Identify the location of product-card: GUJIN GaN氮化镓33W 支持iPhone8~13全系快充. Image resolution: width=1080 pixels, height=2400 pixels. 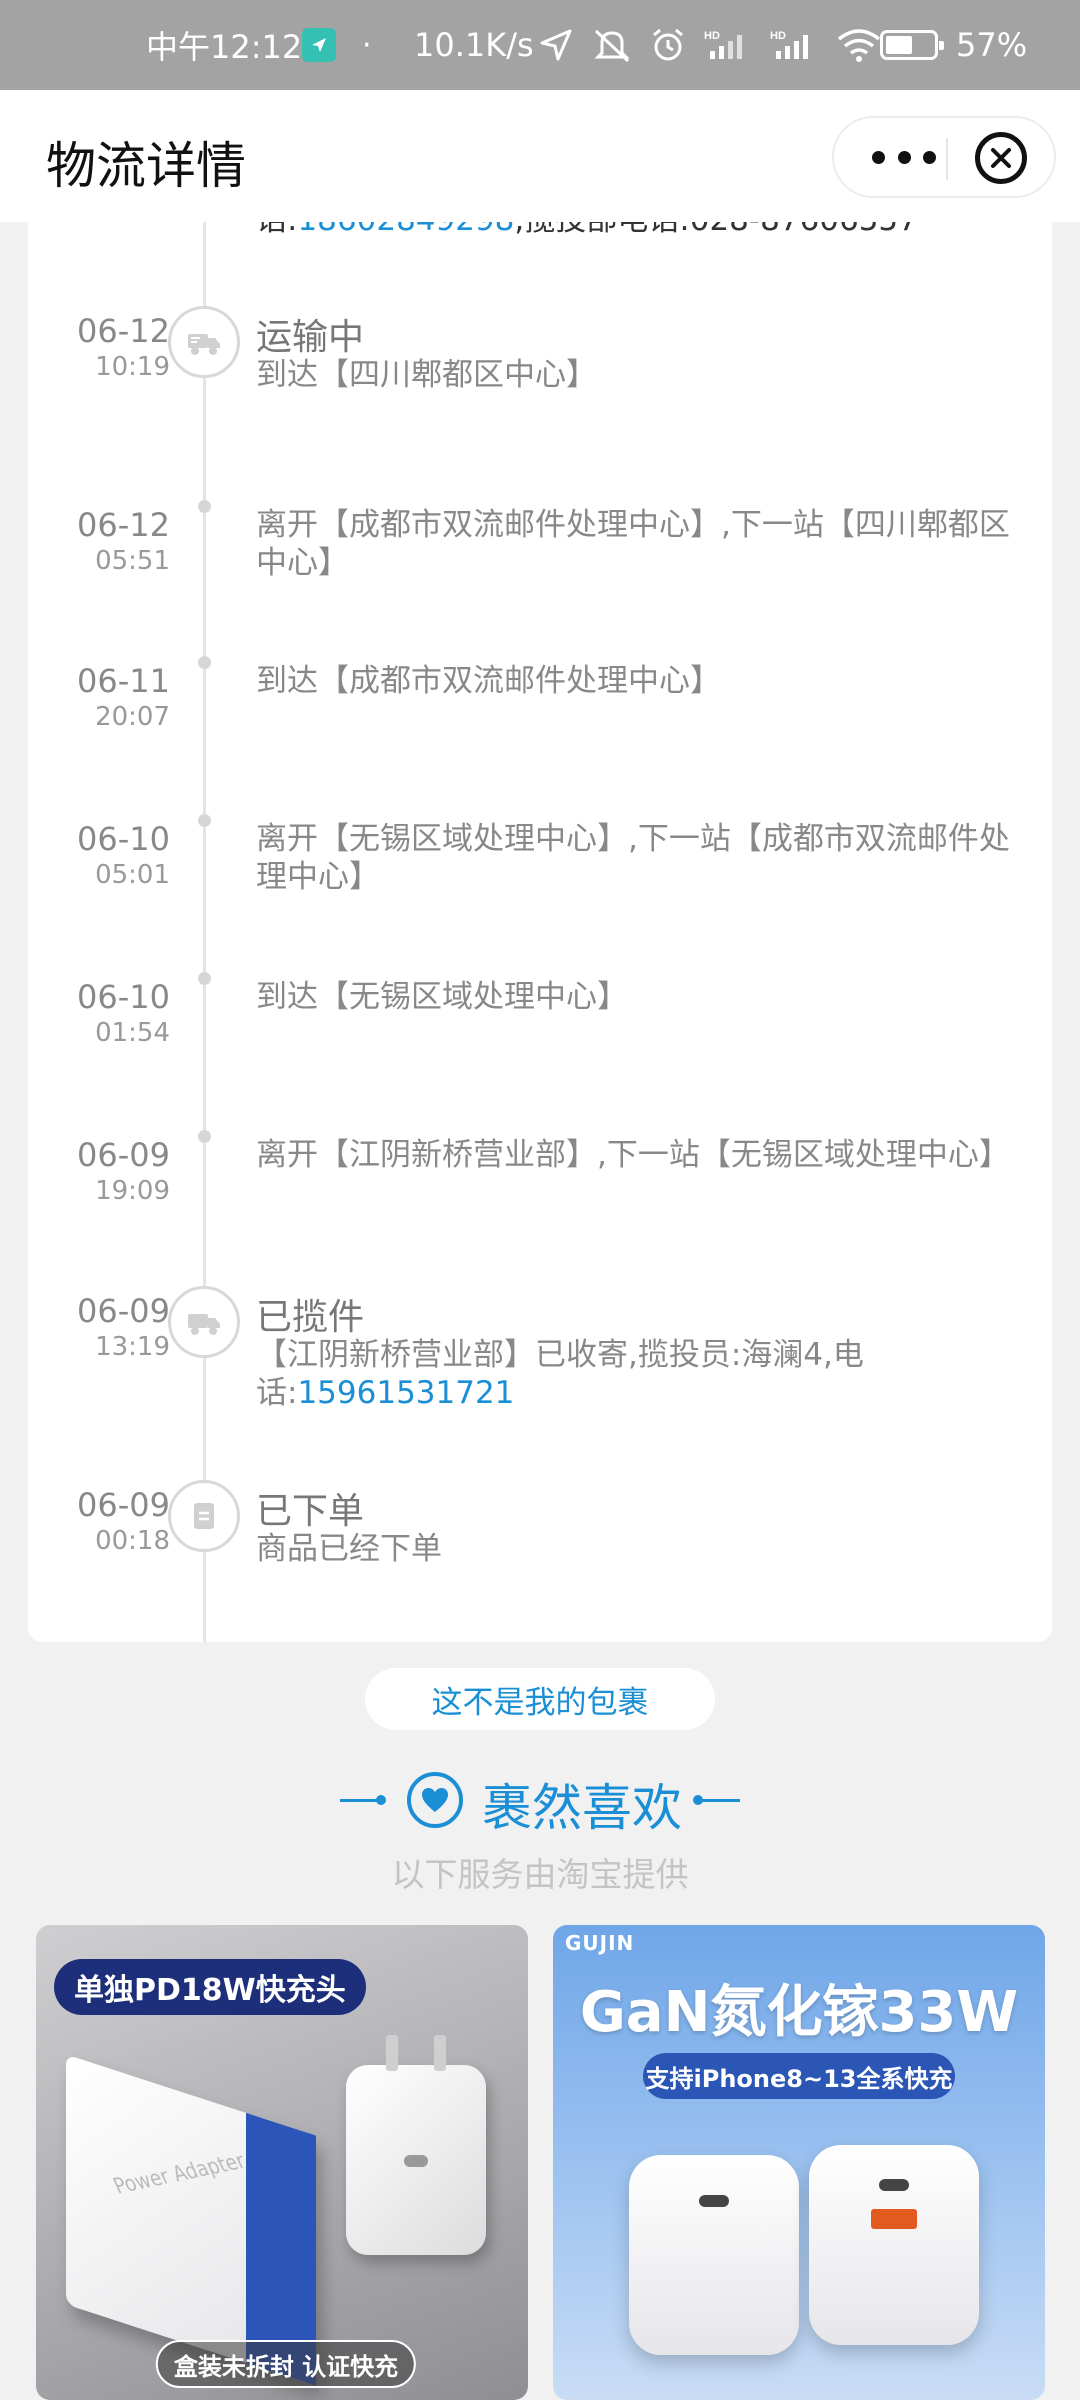
(799, 2162).